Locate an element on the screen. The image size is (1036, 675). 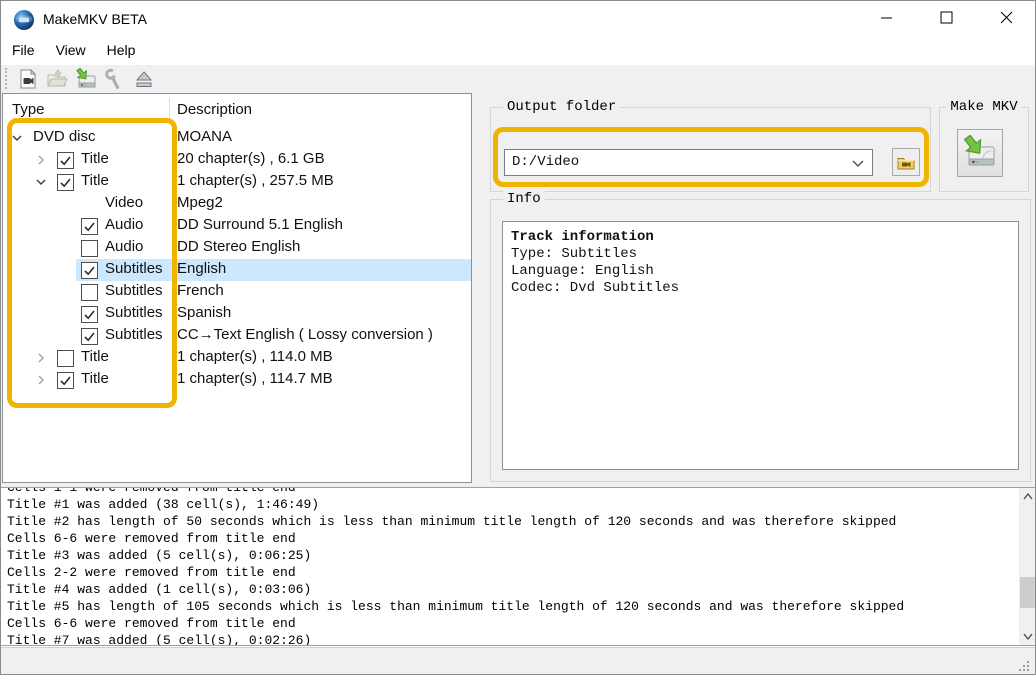
make-mkv-group: Make MKV is located at coordinates (984, 145).